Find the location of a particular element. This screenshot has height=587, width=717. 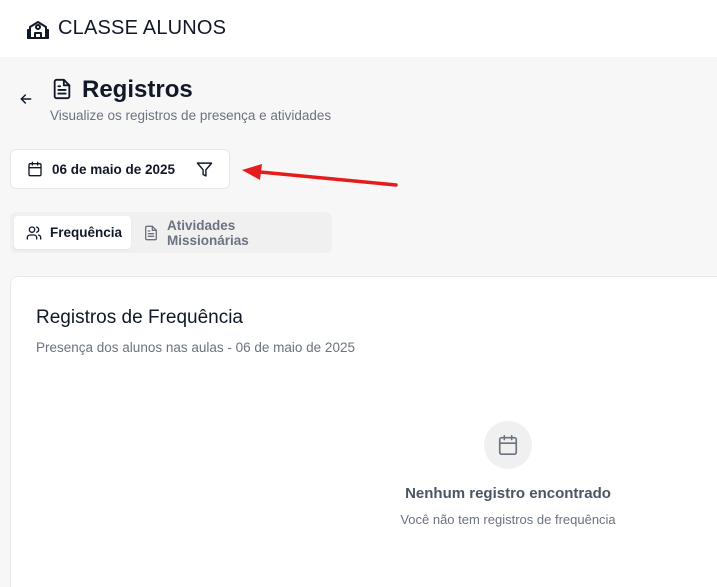

empty-state-title: Nenhum registro encontrado is located at coordinates (508, 493).